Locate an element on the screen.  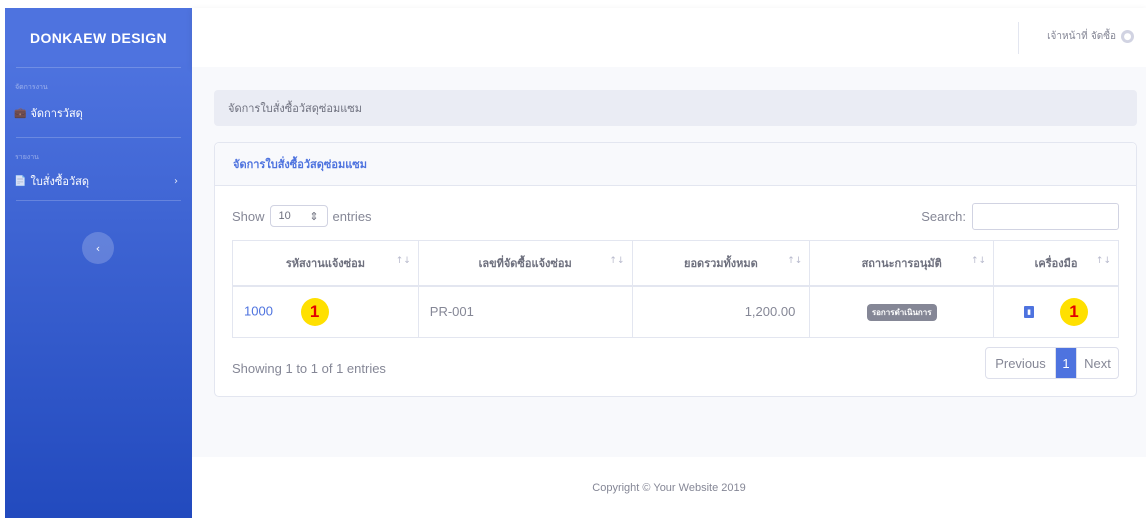
column-header-status: สถานะการอนุมัติ ↑↓ is located at coordinates (902, 263).